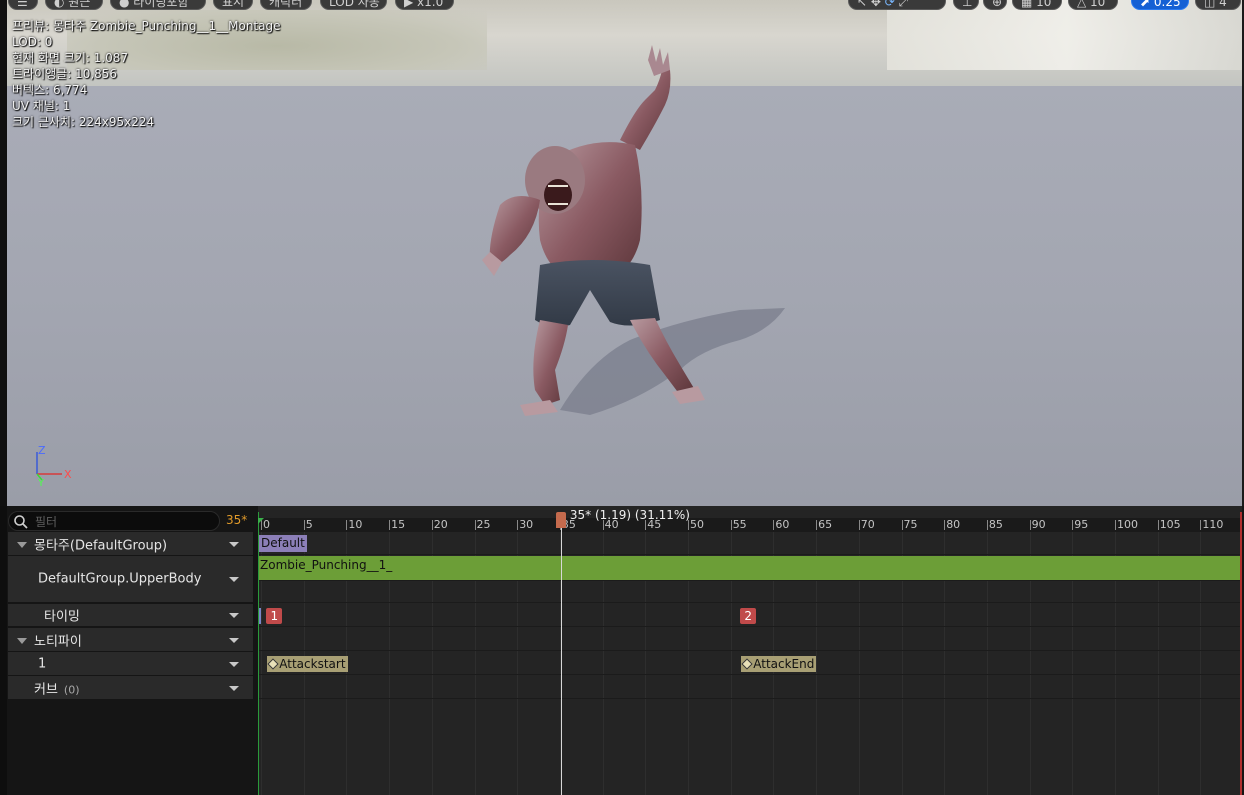  What do you see at coordinates (283, 543) in the screenshot?
I see `montage-section-default: Default` at bounding box center [283, 543].